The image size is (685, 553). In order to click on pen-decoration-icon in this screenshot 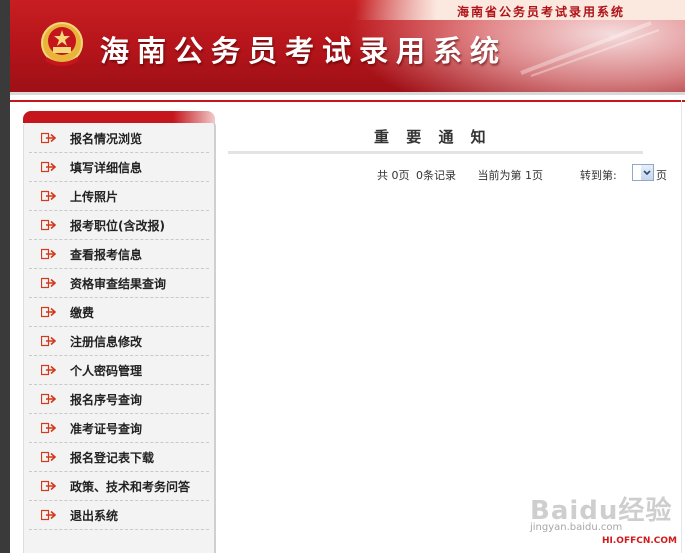, I will do `click(590, 49)`.